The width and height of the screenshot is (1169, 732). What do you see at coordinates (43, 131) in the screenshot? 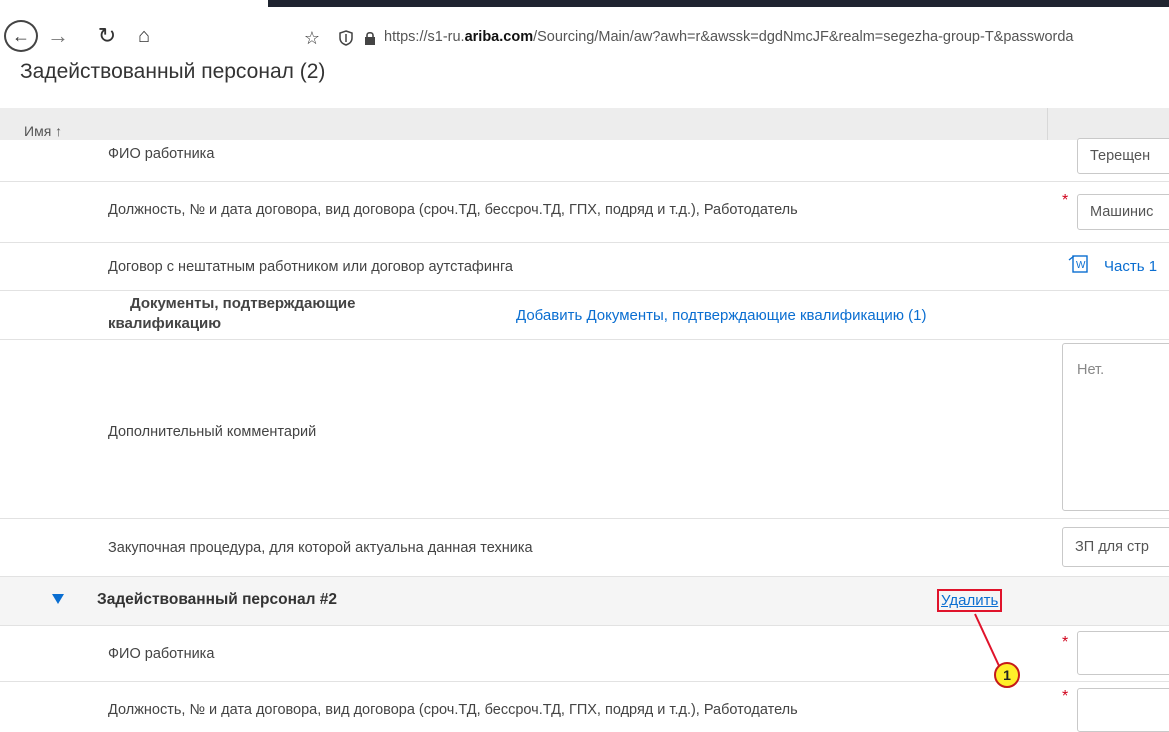
I see `name-column-header: Имя ↑` at bounding box center [43, 131].